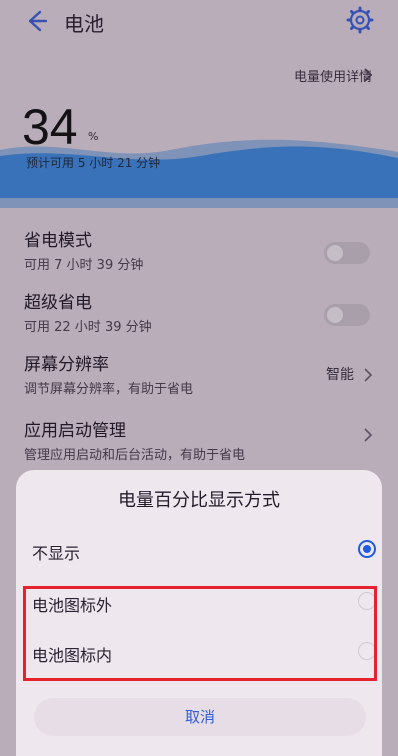 Image resolution: width=398 pixels, height=756 pixels. Describe the element at coordinates (207, 551) in the screenshot. I see `option-hidden: 不显示` at that location.